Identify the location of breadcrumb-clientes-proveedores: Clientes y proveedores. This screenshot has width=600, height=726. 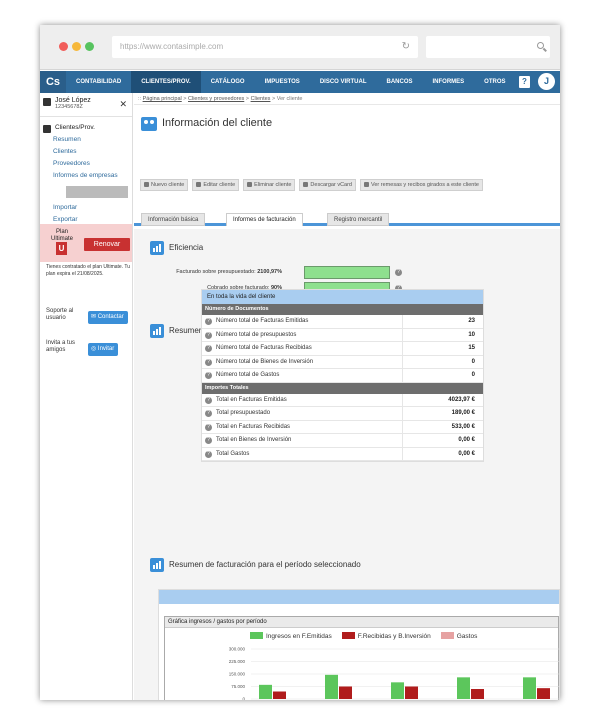
(216, 99).